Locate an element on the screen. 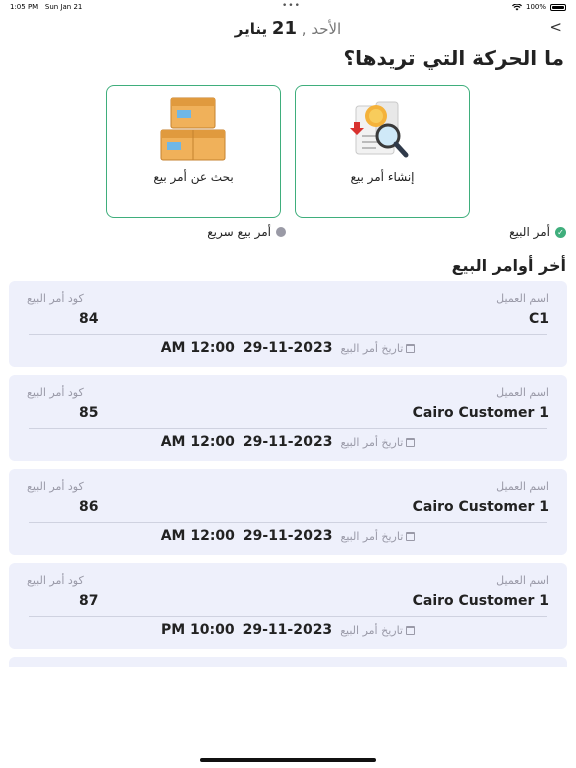 Image resolution: width=576 pixels, height=768 pixels. status-right: 100% is located at coordinates (538, 7).